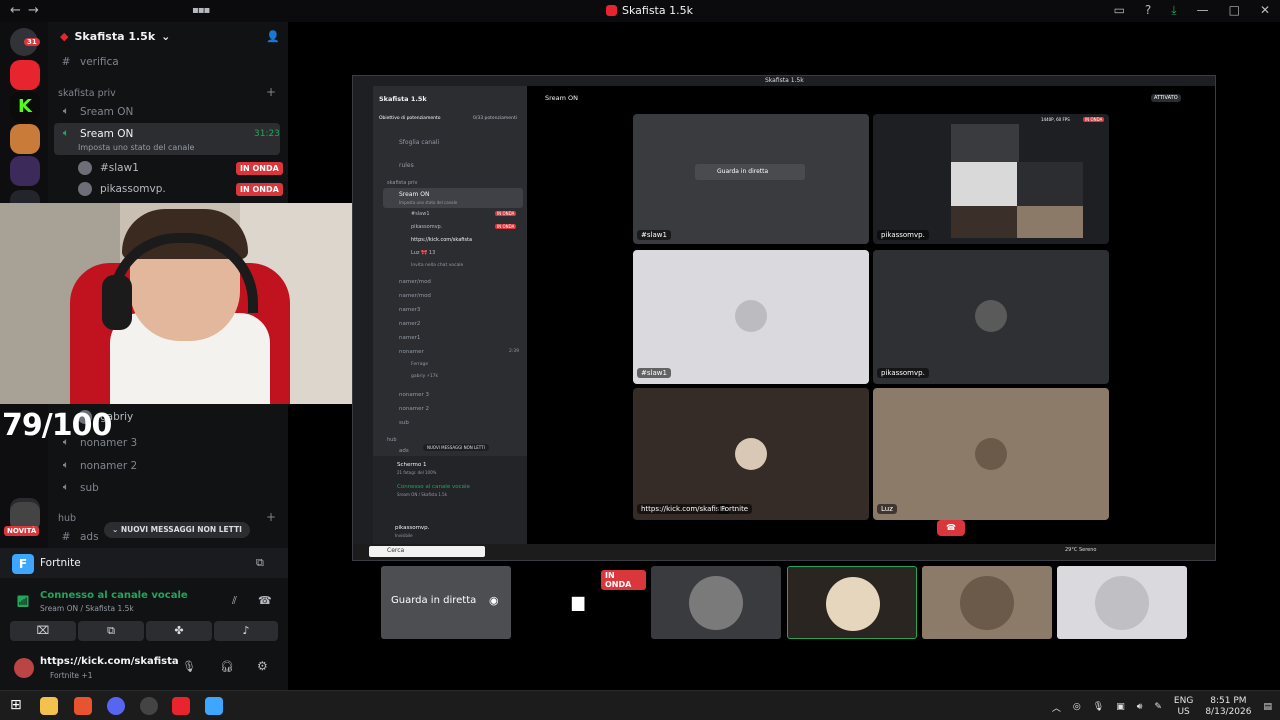 The height and width of the screenshot is (720, 1280). What do you see at coordinates (1265, 10) in the screenshot?
I see `close-button: ✕` at bounding box center [1265, 10].